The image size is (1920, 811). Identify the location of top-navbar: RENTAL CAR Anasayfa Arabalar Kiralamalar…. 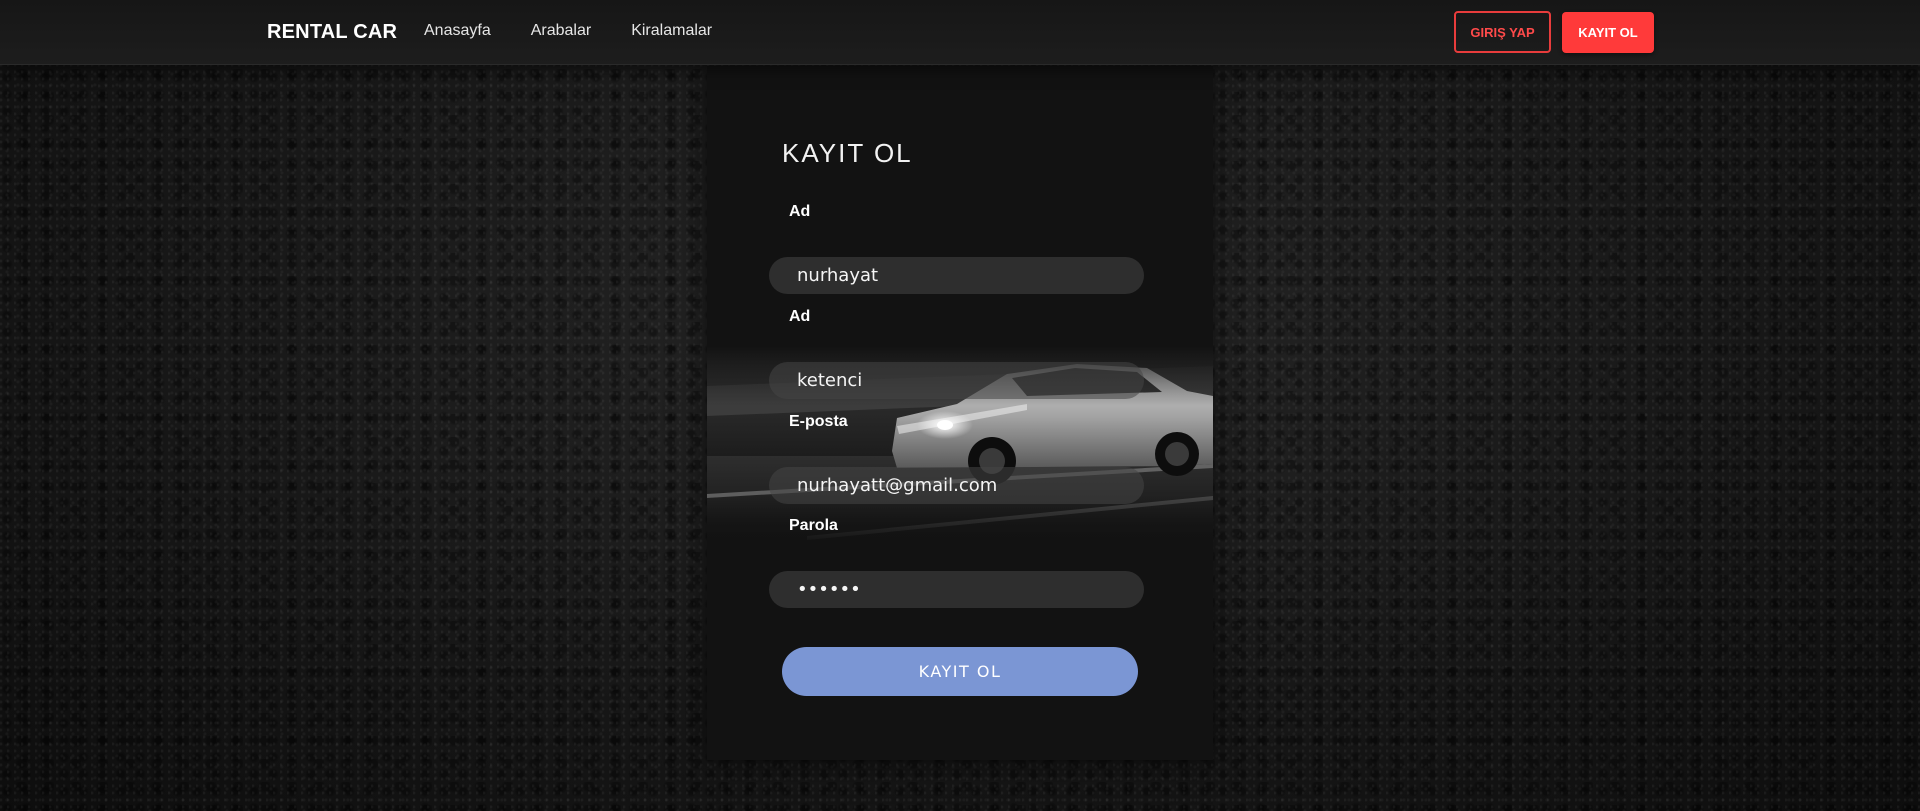
(960, 32).